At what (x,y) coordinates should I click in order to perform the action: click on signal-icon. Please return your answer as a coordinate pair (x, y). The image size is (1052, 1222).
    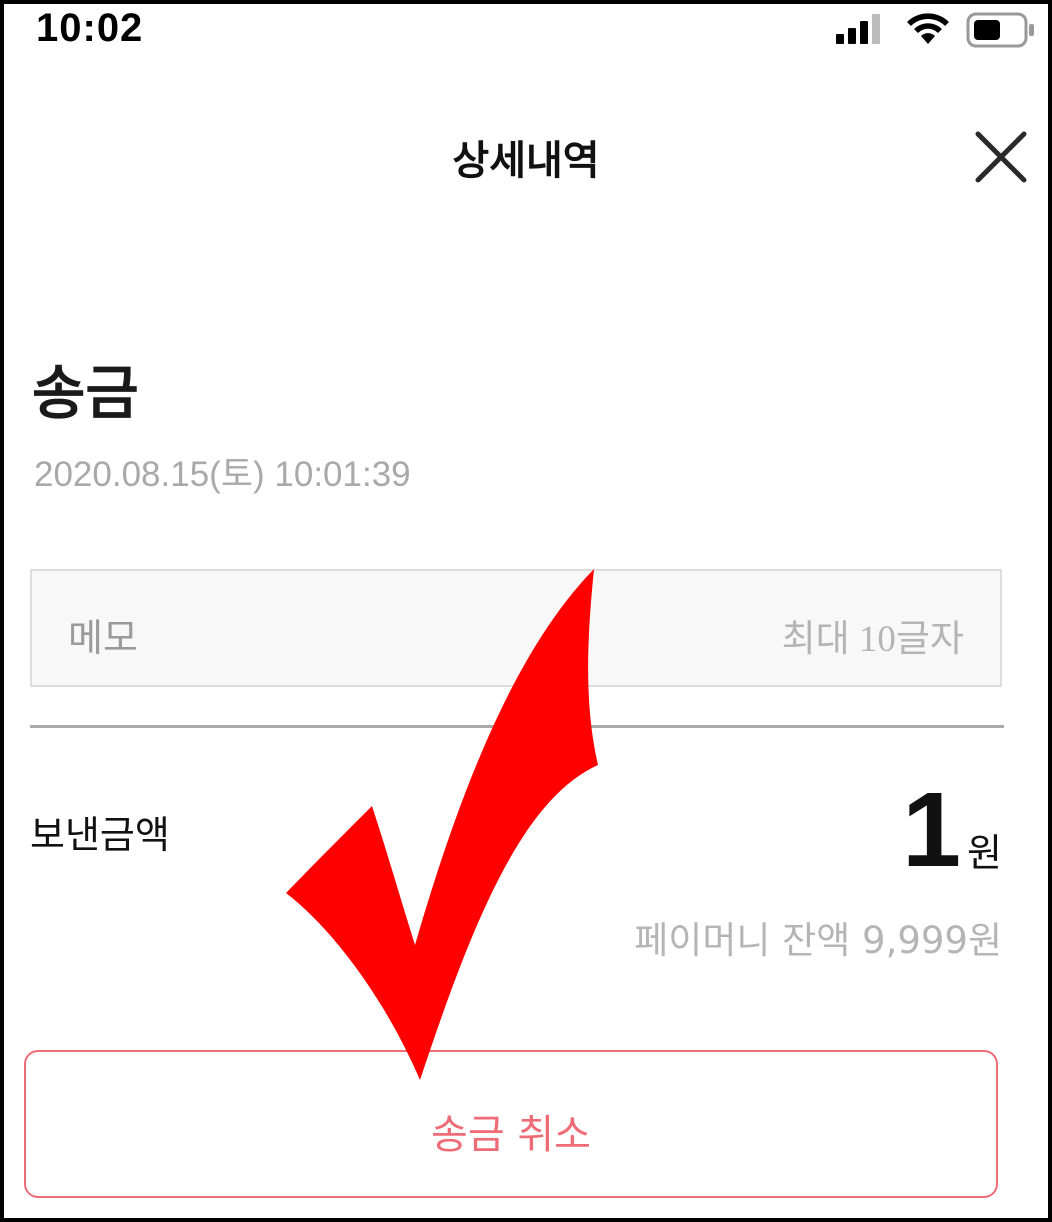
    Looking at the image, I should click on (858, 29).